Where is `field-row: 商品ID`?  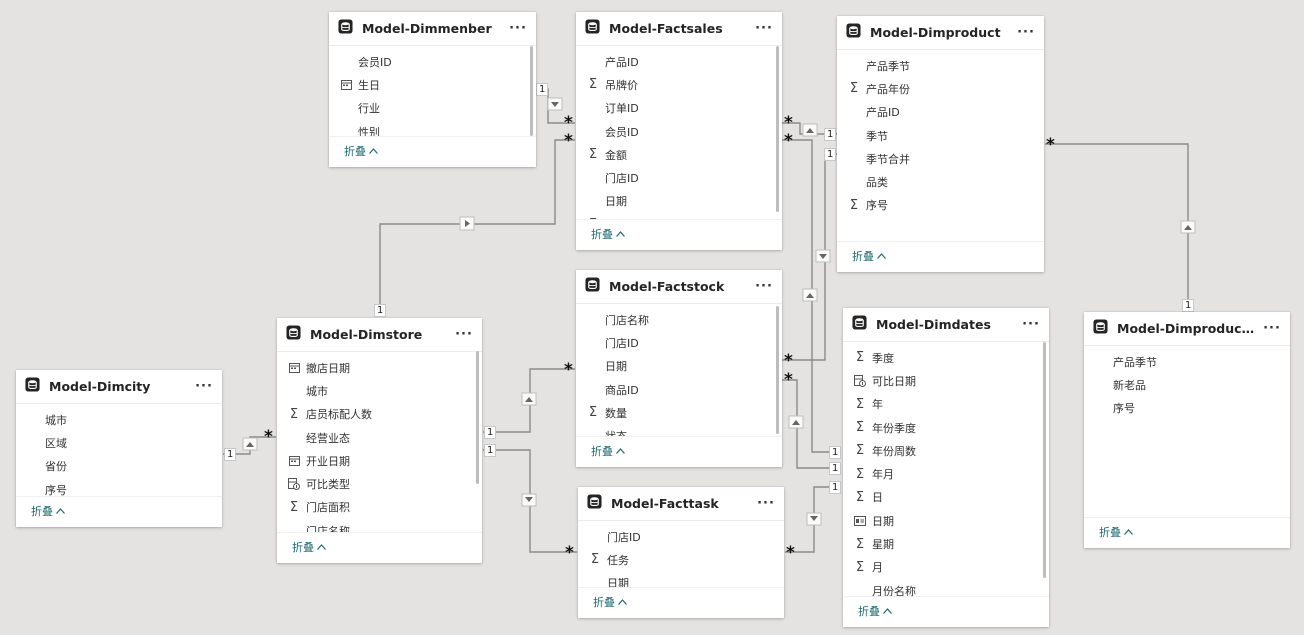 field-row: 商品ID is located at coordinates (679, 389).